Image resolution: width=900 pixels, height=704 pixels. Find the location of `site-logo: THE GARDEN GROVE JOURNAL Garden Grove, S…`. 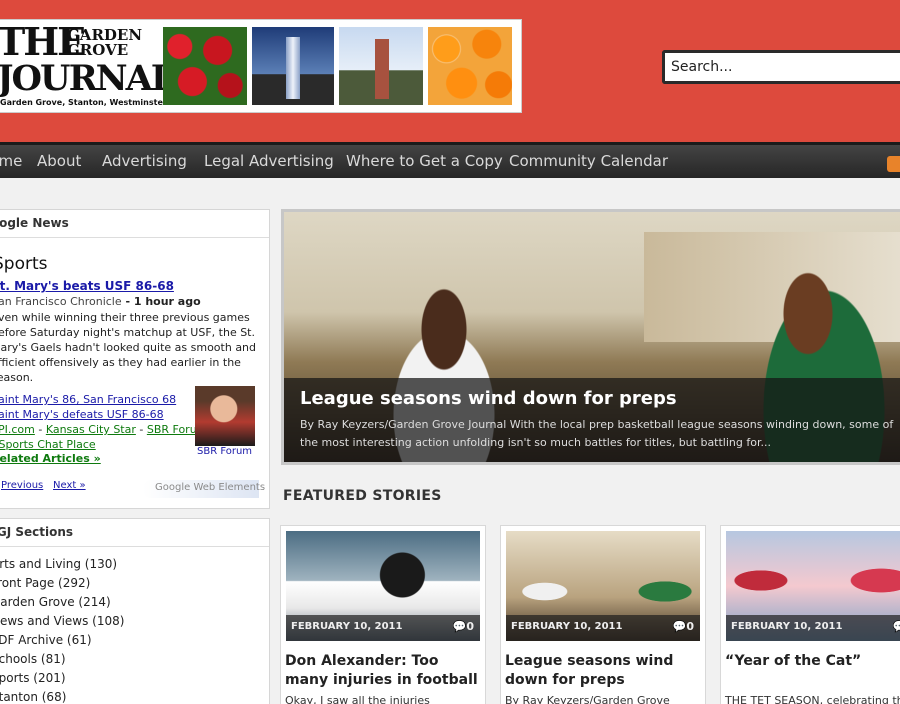

site-logo: THE GARDEN GROVE JOURNAL Garden Grove, S… is located at coordinates (87, 66).